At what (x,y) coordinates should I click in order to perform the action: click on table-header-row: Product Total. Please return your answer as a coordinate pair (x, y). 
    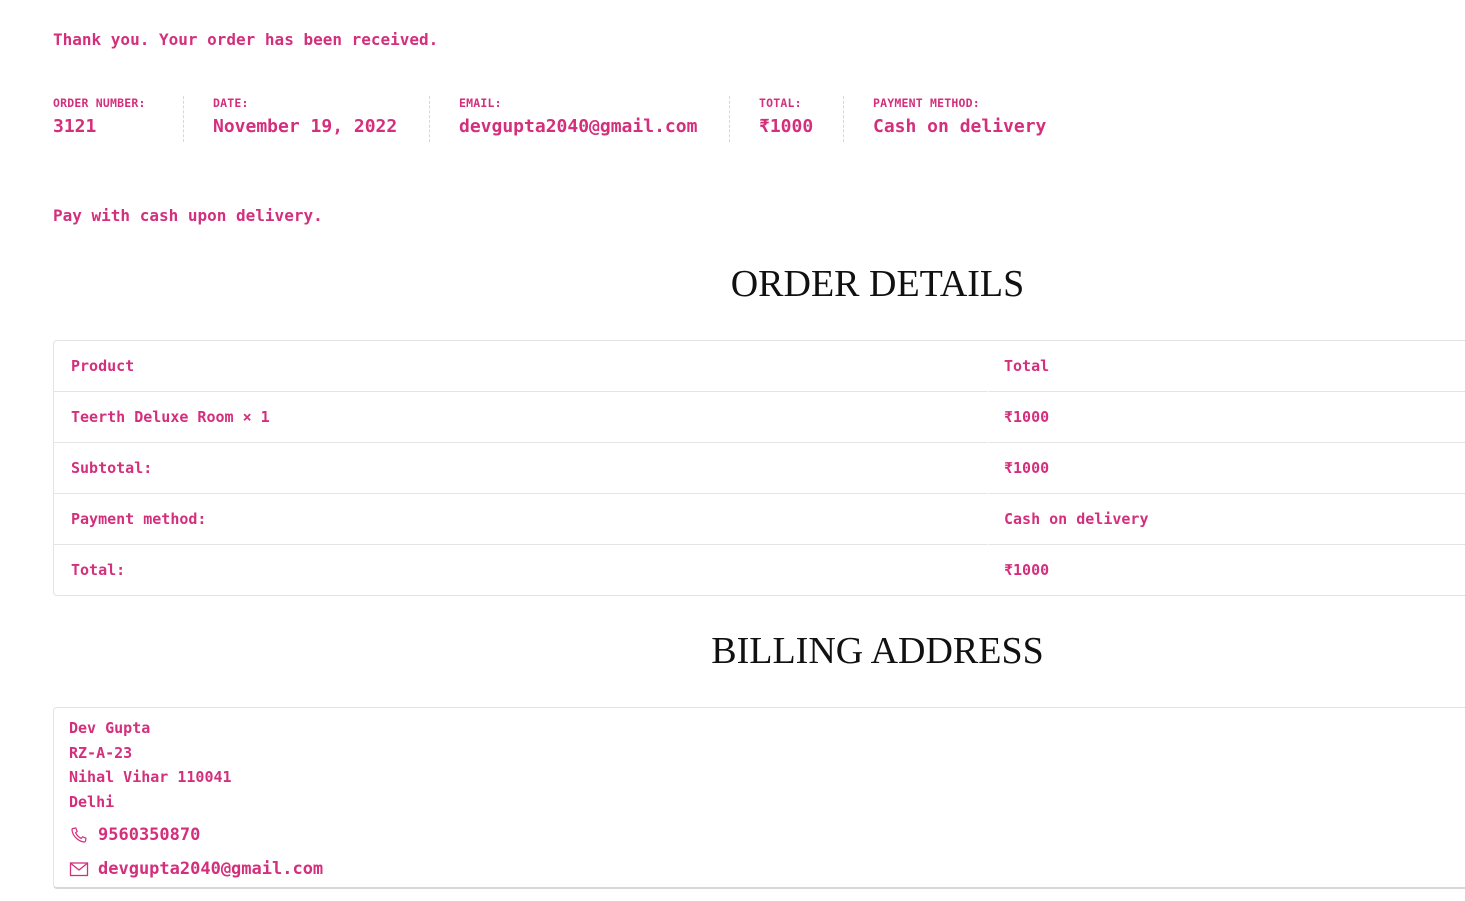
    Looking at the image, I should click on (759, 366).